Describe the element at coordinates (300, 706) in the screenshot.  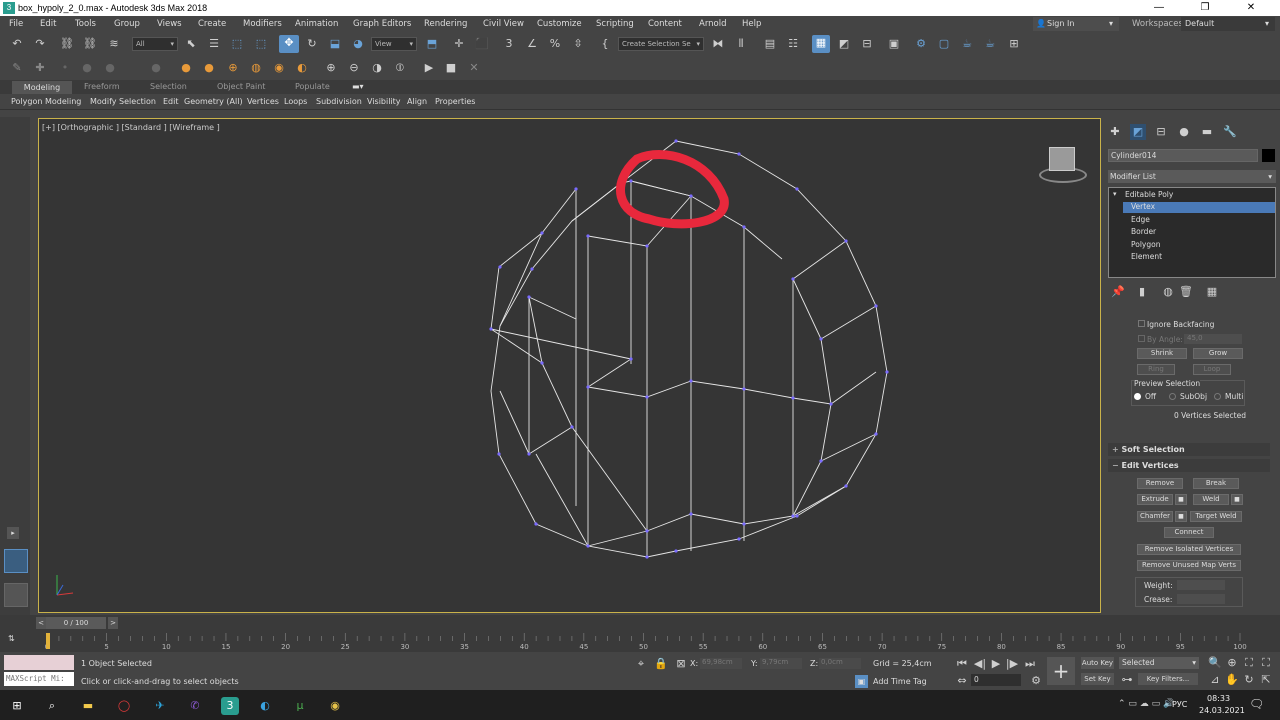
I see `utorrent-icon: μ` at that location.